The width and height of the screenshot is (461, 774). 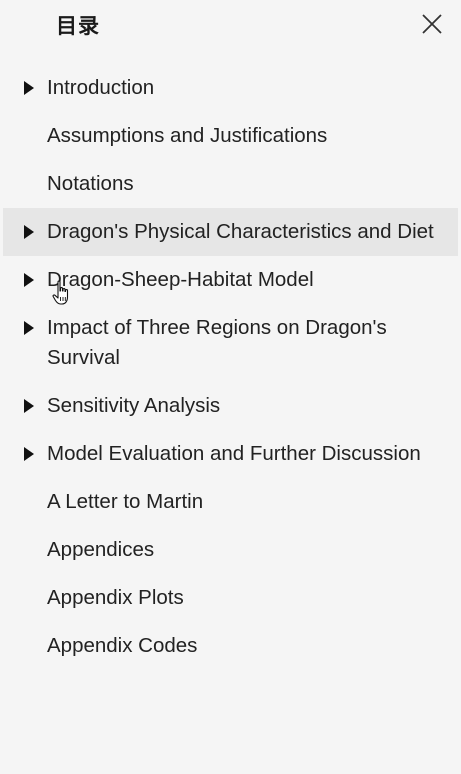 What do you see at coordinates (230, 88) in the screenshot?
I see `toc-item-introduction: Introduction` at bounding box center [230, 88].